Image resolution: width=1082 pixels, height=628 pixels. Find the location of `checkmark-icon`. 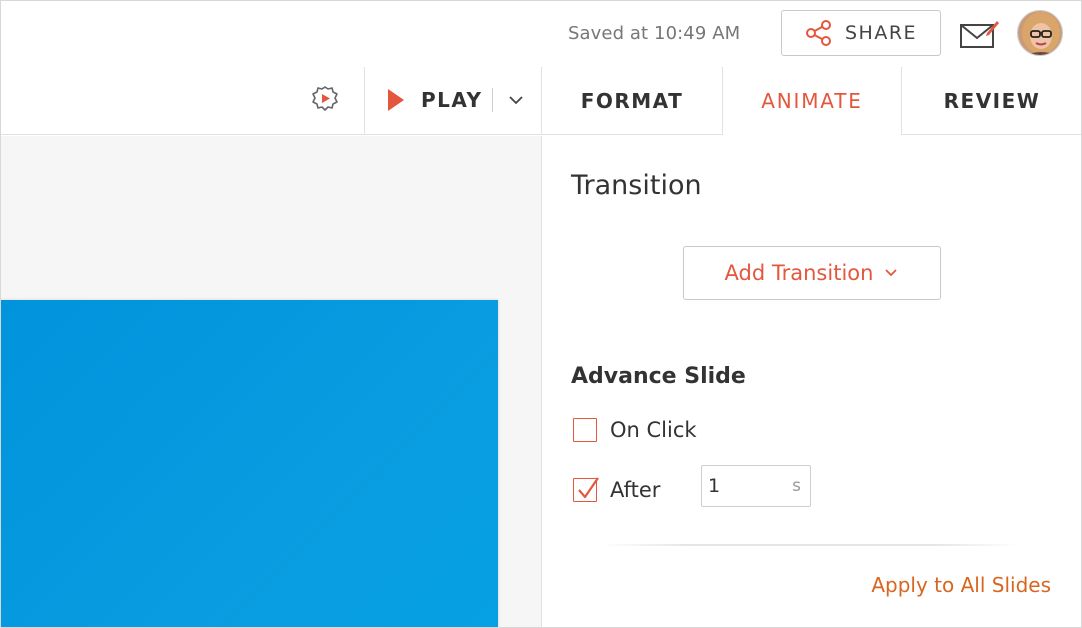

checkmark-icon is located at coordinates (588, 488).